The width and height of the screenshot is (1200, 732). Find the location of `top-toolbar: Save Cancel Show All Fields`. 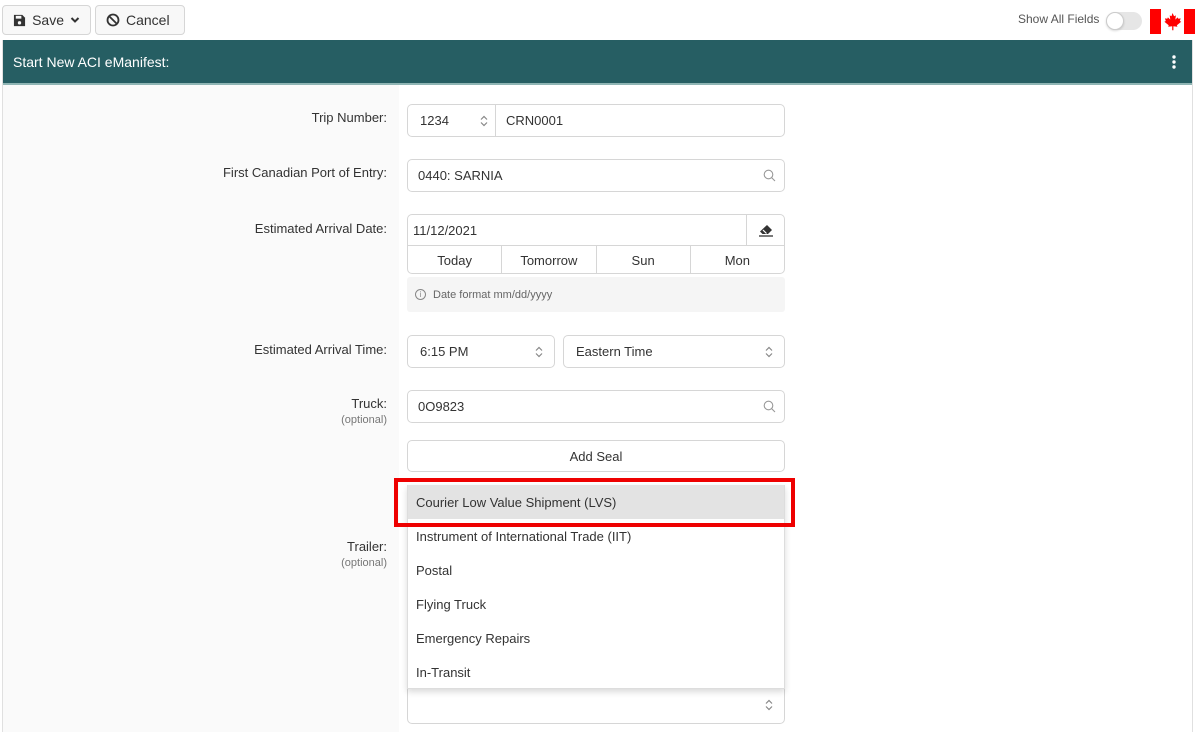

top-toolbar: Save Cancel Show All Fields is located at coordinates (600, 20).